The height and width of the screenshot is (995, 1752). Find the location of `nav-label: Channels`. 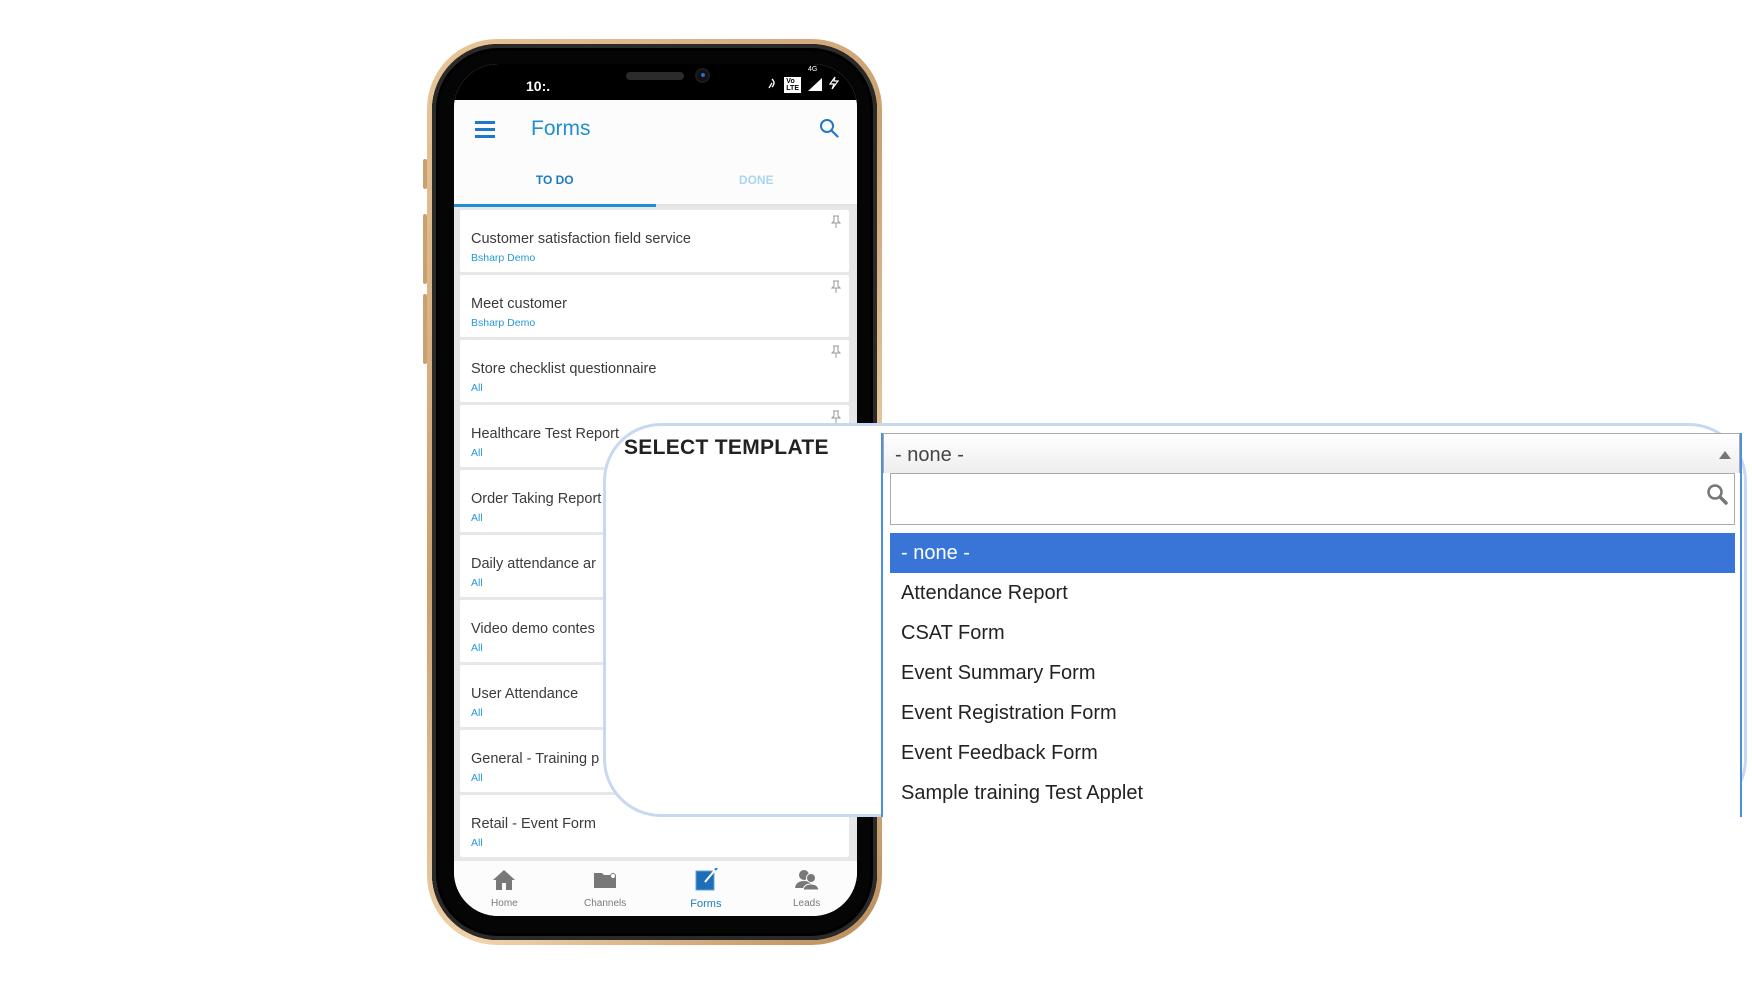

nav-label: Channels is located at coordinates (605, 903).